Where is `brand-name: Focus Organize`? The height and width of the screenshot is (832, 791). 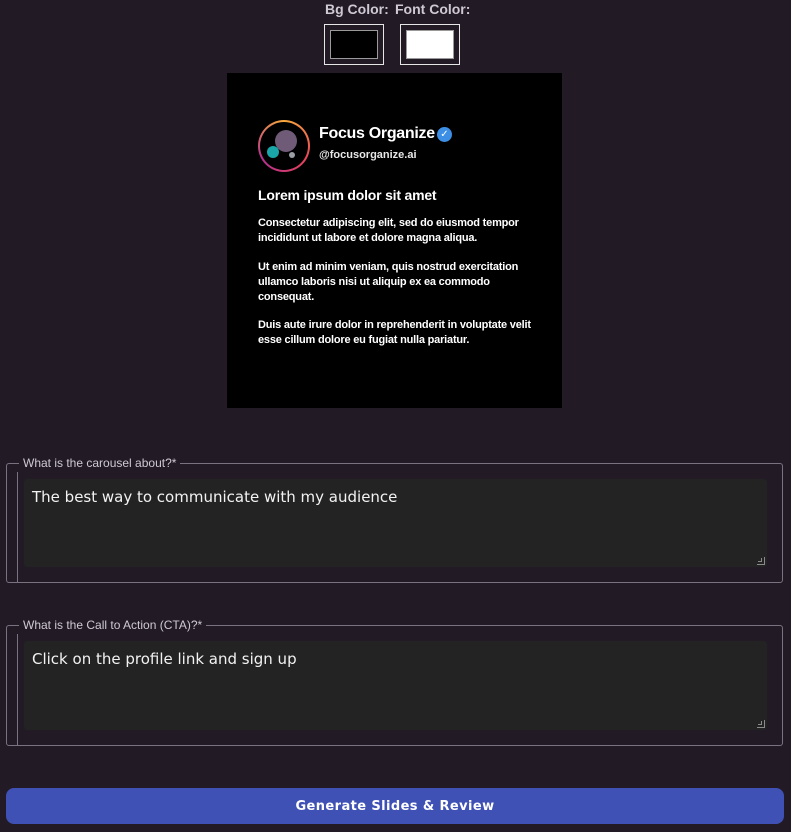 brand-name: Focus Organize is located at coordinates (377, 133).